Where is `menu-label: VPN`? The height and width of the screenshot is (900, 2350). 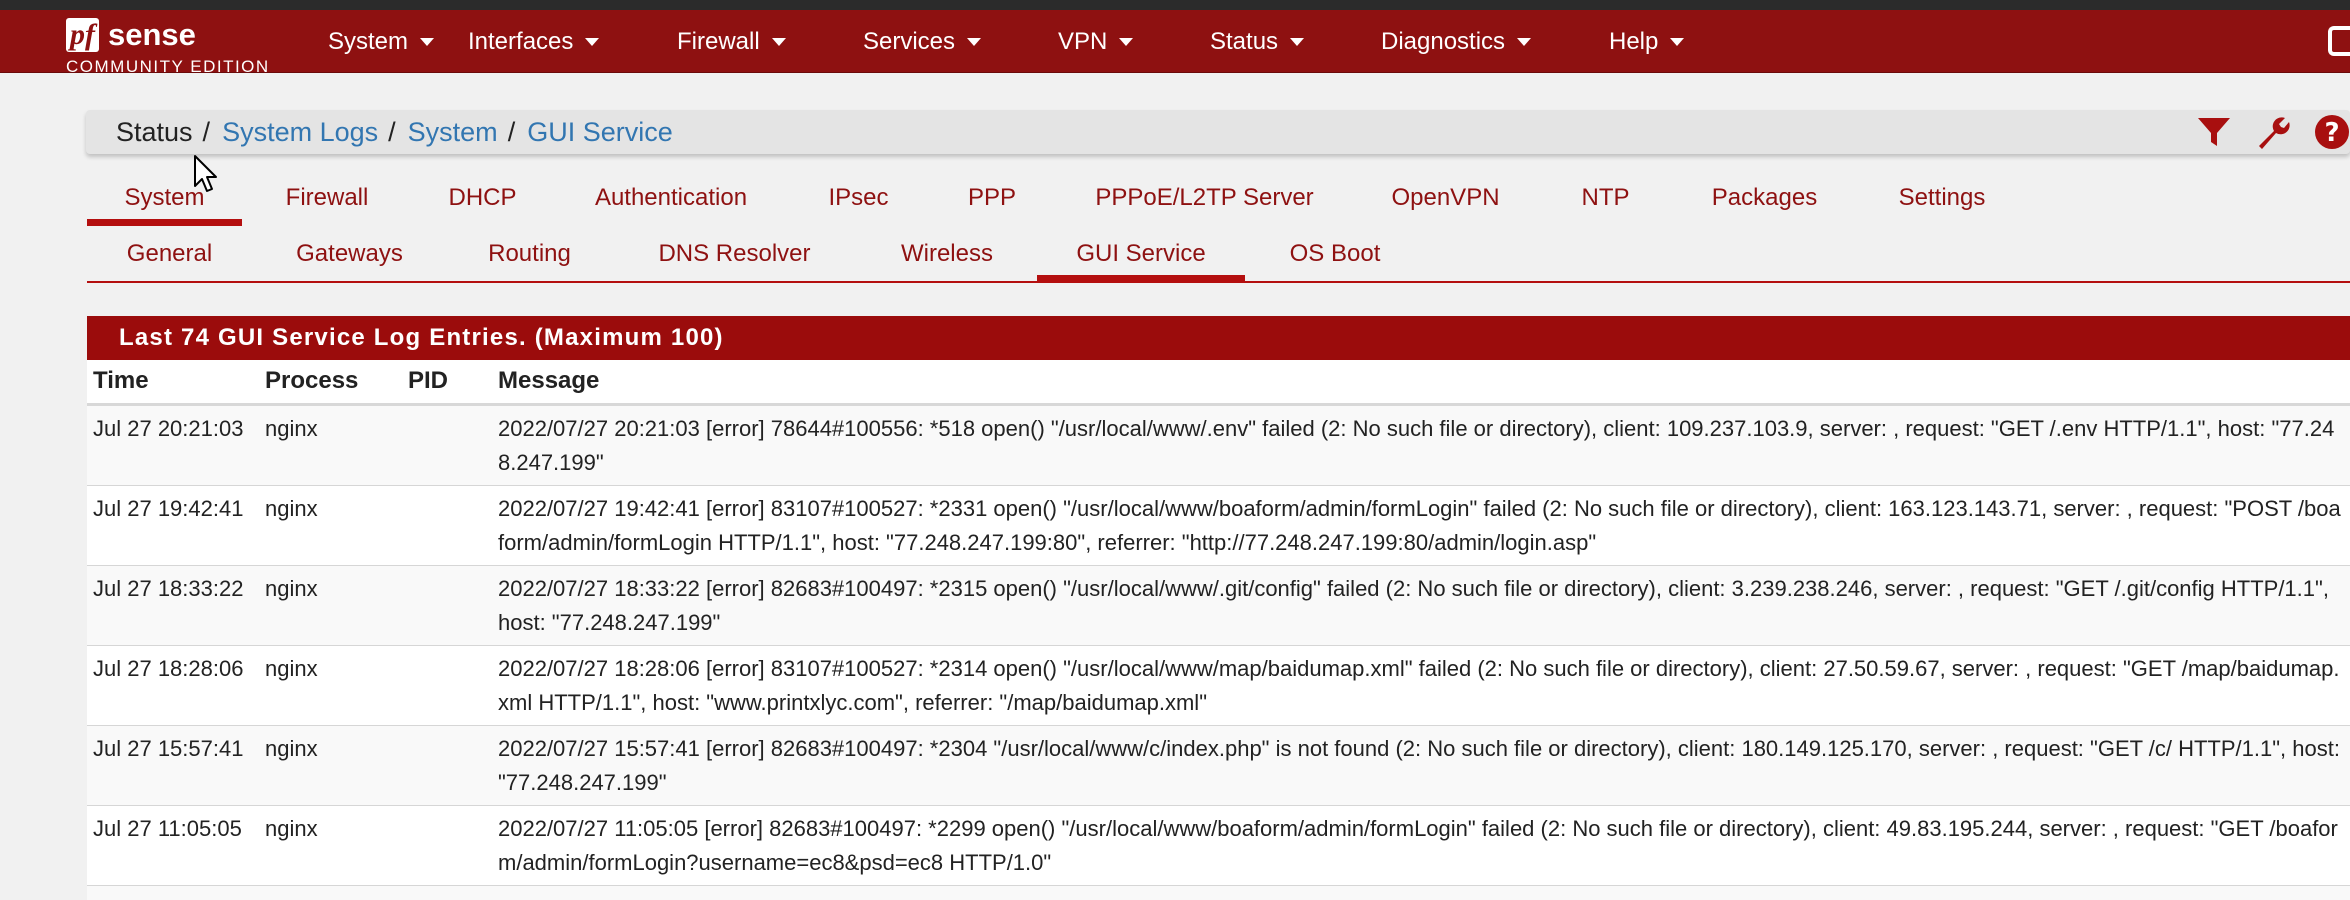
menu-label: VPN is located at coordinates (1083, 41).